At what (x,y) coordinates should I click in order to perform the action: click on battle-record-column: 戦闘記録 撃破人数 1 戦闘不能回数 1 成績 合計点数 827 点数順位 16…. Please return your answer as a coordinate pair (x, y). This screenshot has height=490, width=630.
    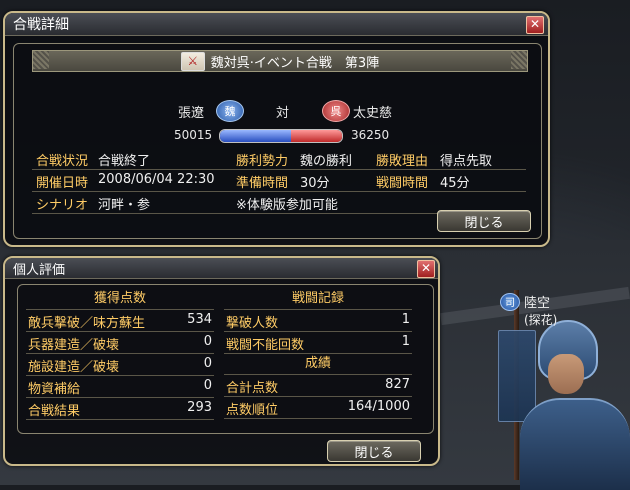
    Looking at the image, I should click on (318, 354).